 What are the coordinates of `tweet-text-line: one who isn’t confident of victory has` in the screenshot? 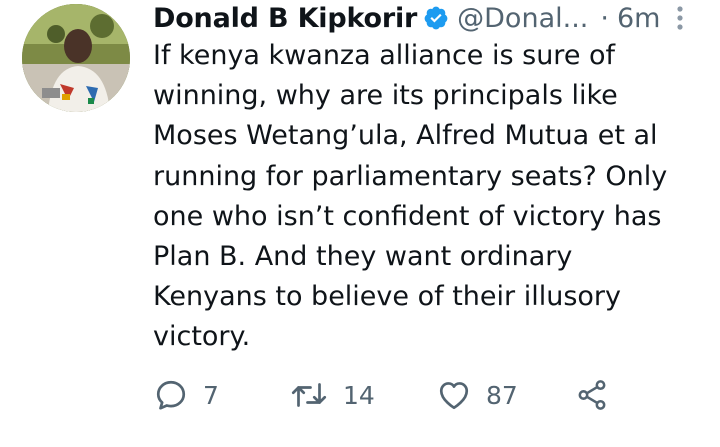 It's located at (407, 216).